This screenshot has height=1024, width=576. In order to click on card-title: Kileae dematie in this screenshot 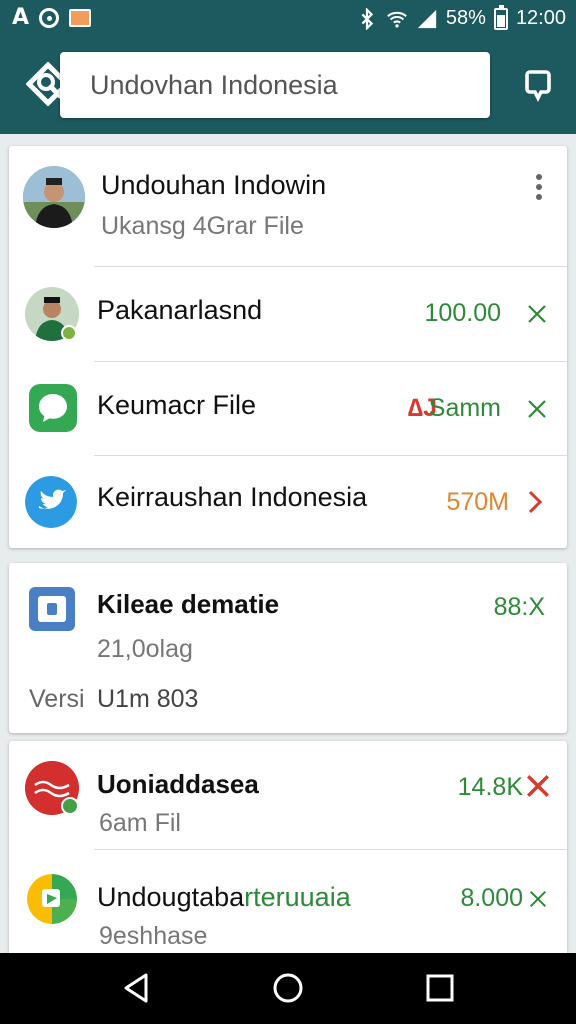, I will do `click(188, 604)`.